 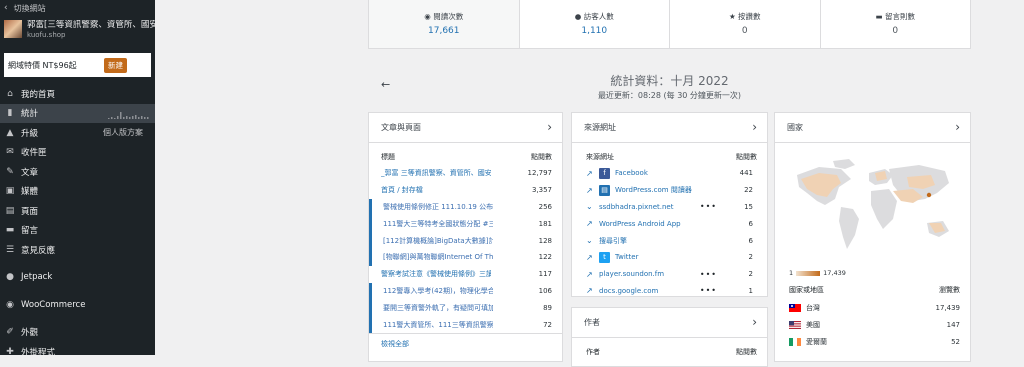 I want to click on referrer-link: ssdbhadra.pixnet.net, so click(x=671, y=207).